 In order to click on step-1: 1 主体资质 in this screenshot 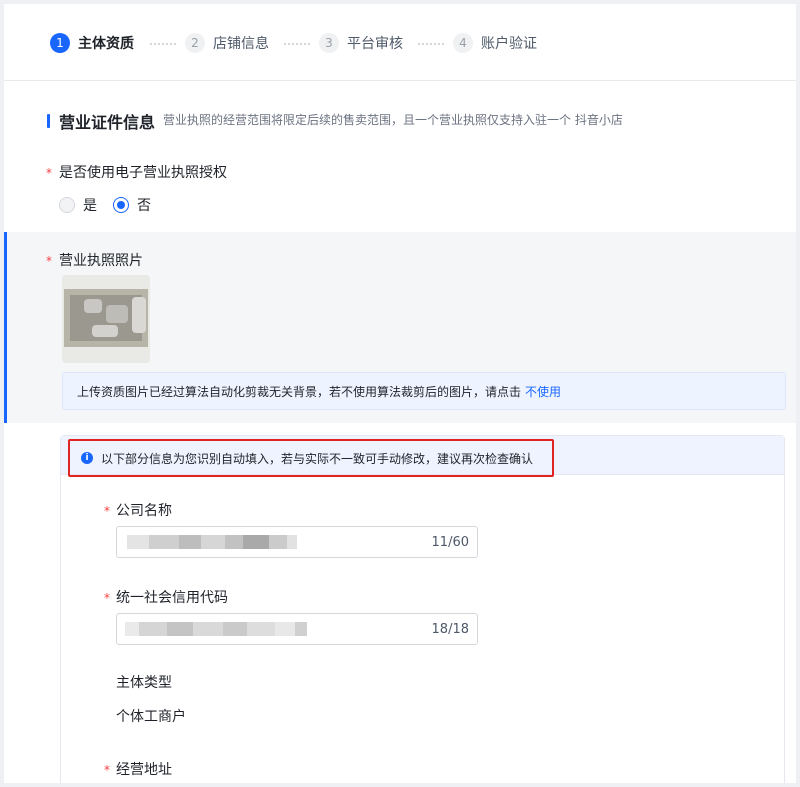, I will do `click(92, 43)`.